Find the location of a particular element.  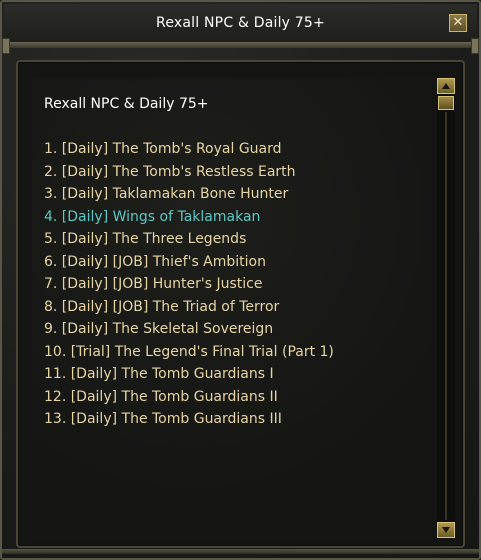

close-icon: ✕ is located at coordinates (458, 22).